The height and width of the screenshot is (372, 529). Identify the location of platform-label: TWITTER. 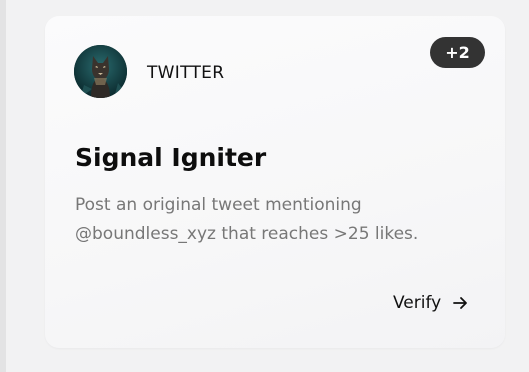
(186, 73).